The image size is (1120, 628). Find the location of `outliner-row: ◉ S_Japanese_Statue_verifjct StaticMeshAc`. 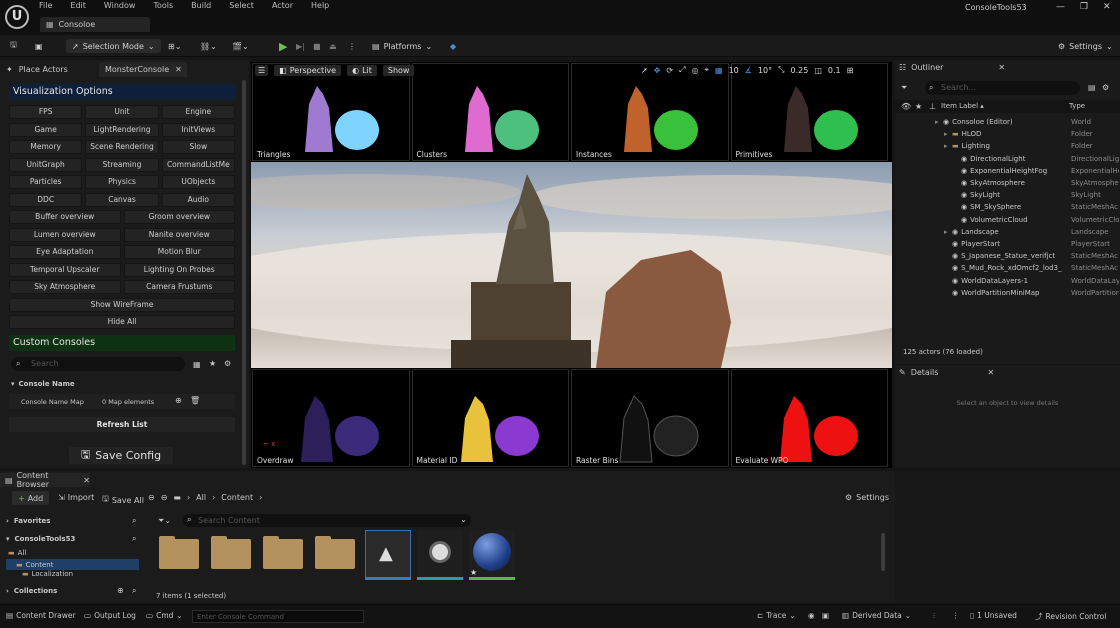

outliner-row: ◉ S_Japanese_Statue_verifjct StaticMeshAc is located at coordinates (1007, 256).